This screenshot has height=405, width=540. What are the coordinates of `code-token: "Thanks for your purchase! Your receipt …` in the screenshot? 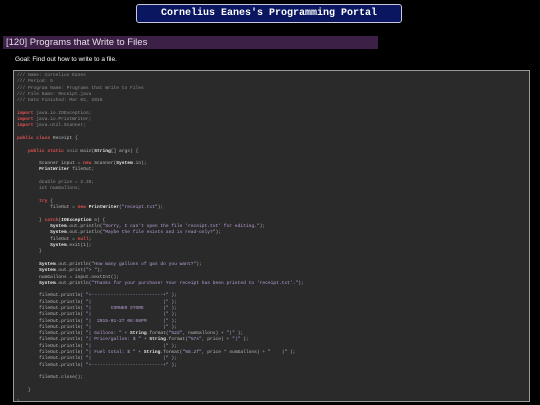 It's located at (195, 283).